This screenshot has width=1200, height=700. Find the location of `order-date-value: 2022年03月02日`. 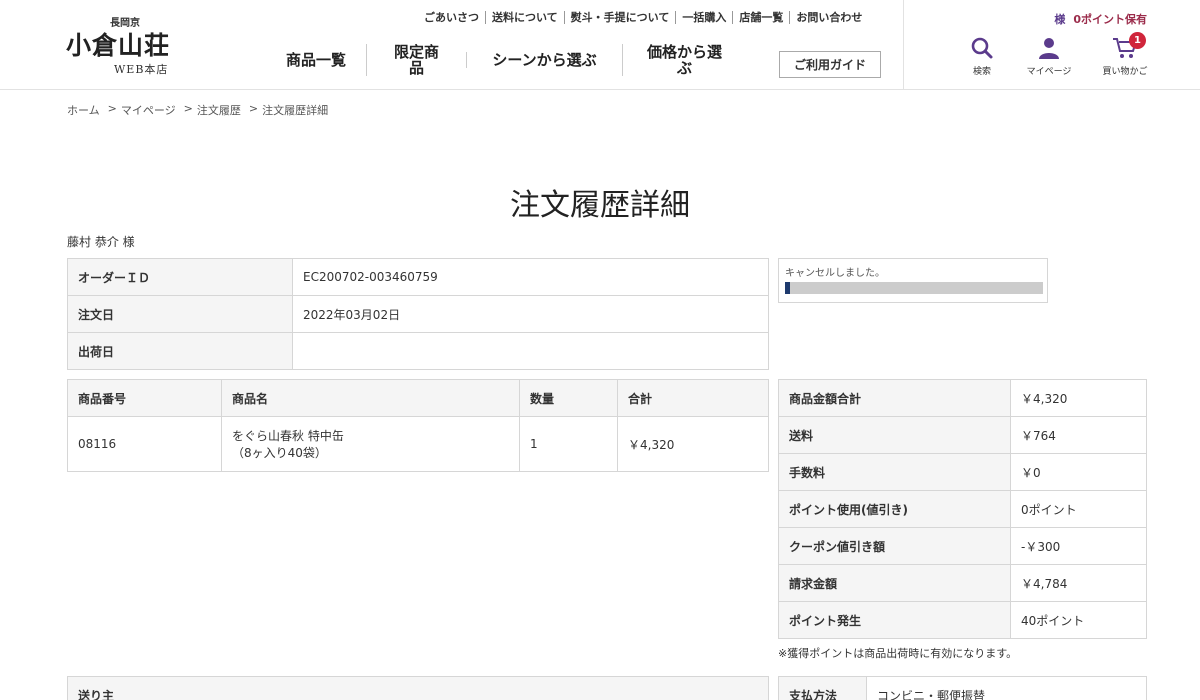

order-date-value: 2022年03月02日 is located at coordinates (530, 314).